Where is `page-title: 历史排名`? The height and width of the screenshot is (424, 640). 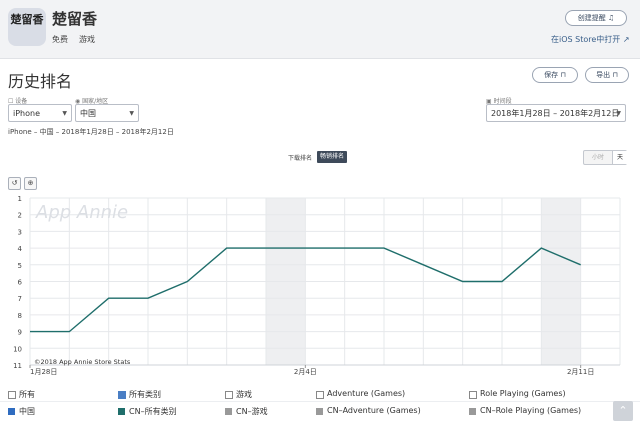
page-title: 历史排名 is located at coordinates (40, 81).